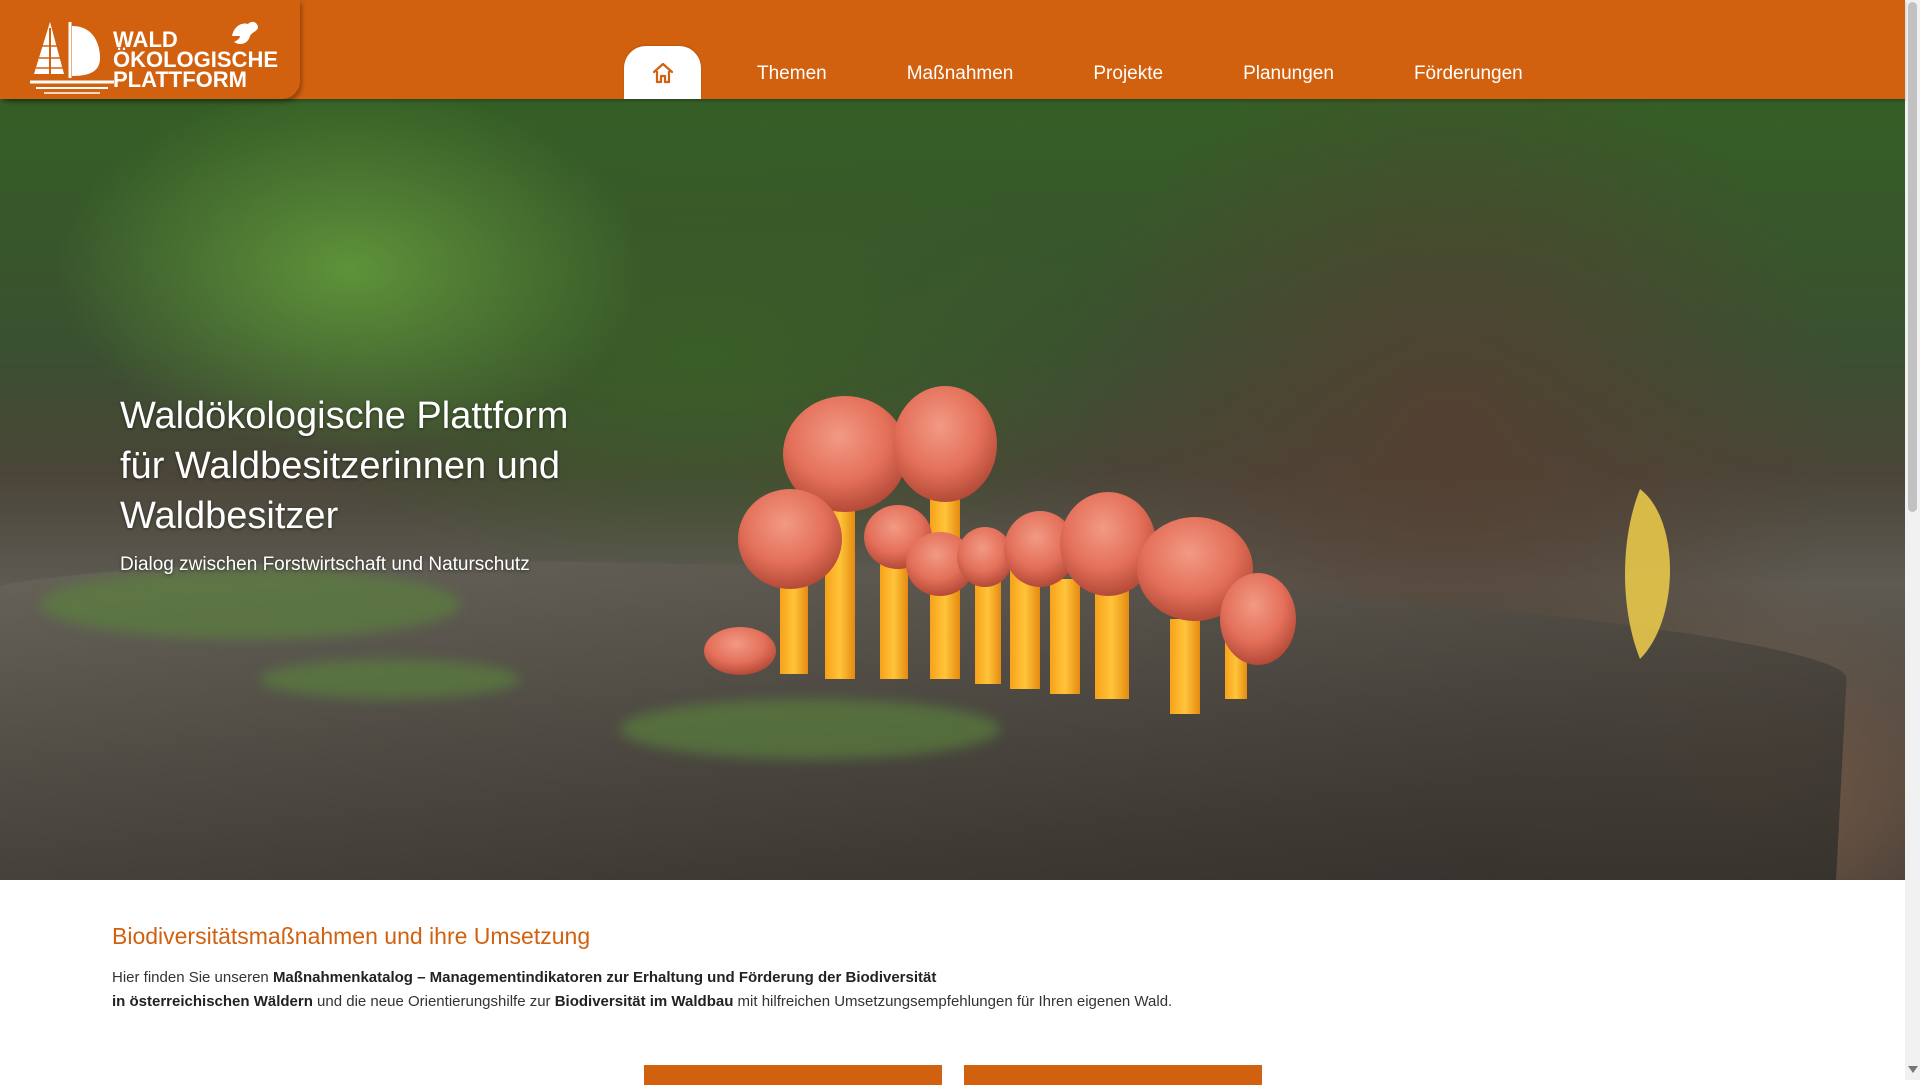 Image resolution: width=1920 pixels, height=1085 pixels. I want to click on nav-item-themen: Themen, so click(792, 72).